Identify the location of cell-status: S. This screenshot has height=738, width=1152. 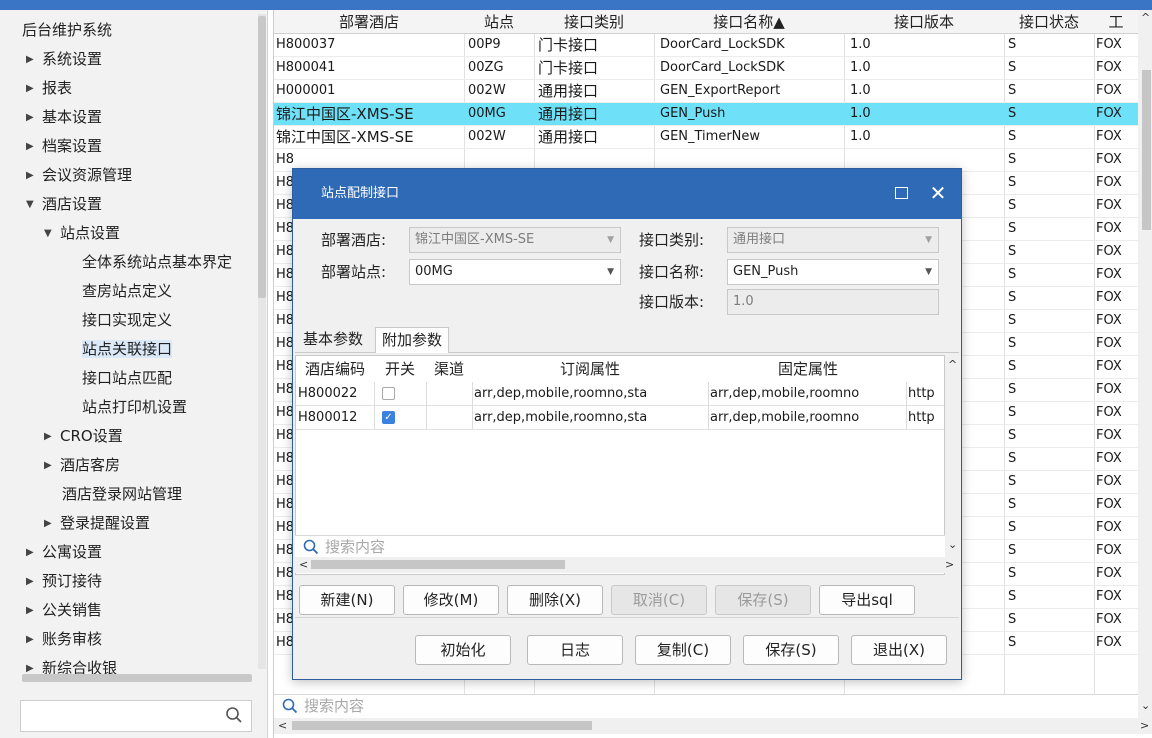
(1012, 527).